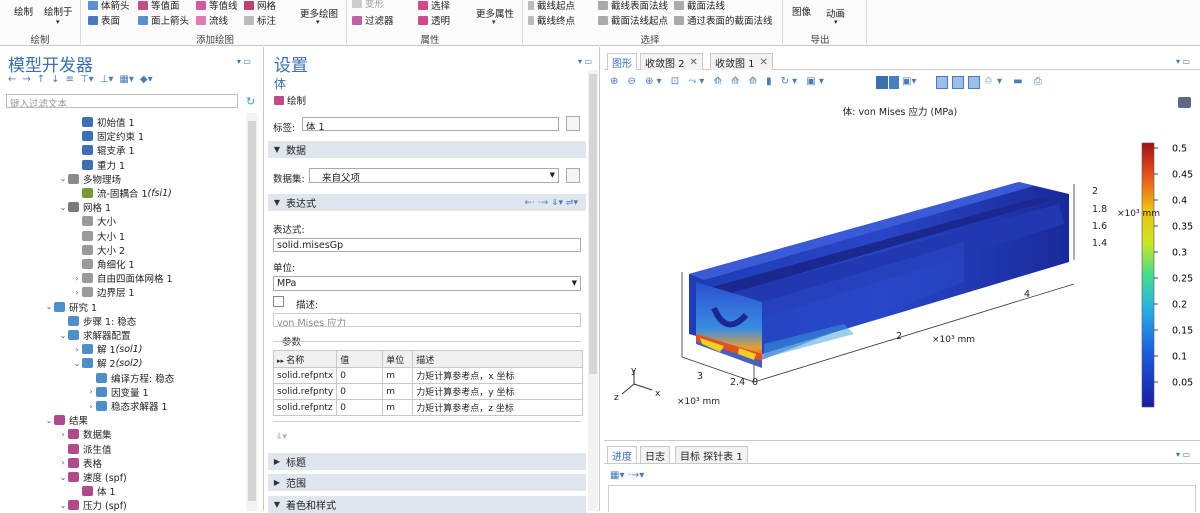 Image resolution: width=1200 pixels, height=513 pixels. What do you see at coordinates (103, 292) in the screenshot?
I see `tree-item: › 边界层 1` at bounding box center [103, 292].